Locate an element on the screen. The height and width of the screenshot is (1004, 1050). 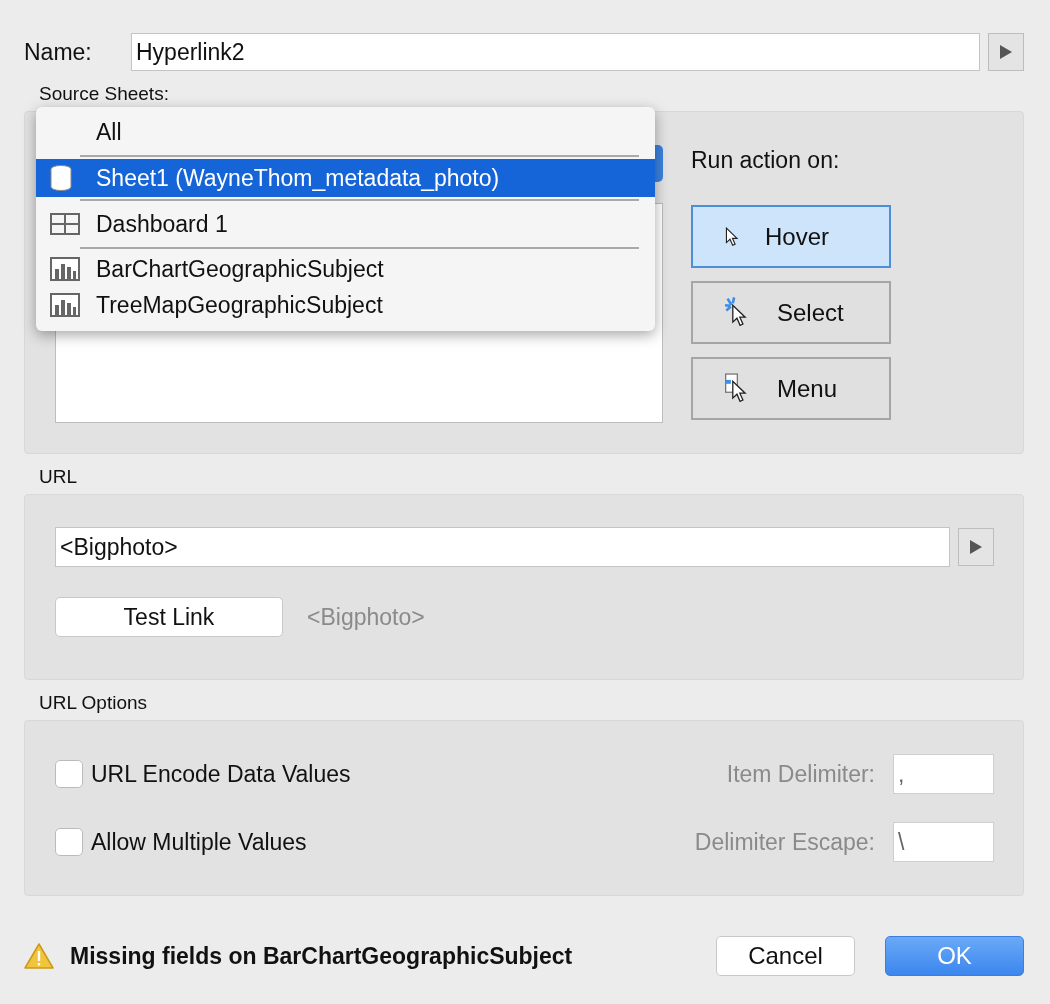
run-action-label: Run action on: is located at coordinates (766, 160).